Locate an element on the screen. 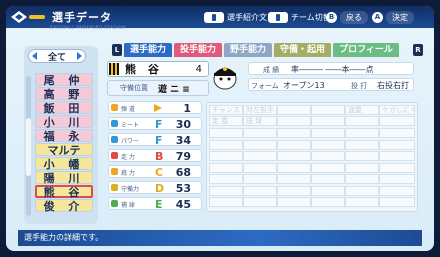 The height and width of the screenshot is (257, 440). trajectory-icon is located at coordinates (114, 107).